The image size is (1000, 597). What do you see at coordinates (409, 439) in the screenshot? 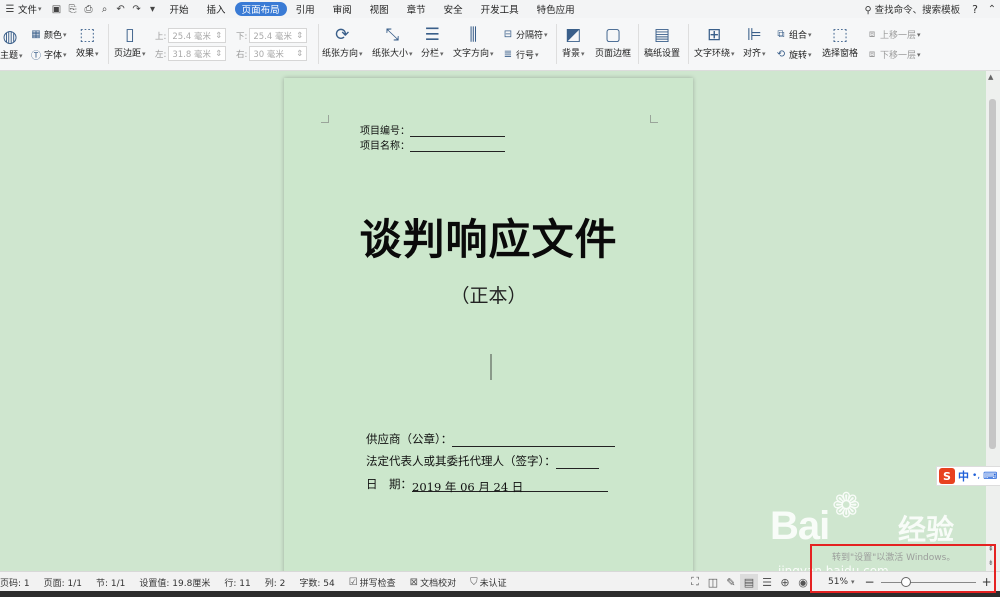
I see `supplier-label: 供应商（公章）：` at bounding box center [409, 439].